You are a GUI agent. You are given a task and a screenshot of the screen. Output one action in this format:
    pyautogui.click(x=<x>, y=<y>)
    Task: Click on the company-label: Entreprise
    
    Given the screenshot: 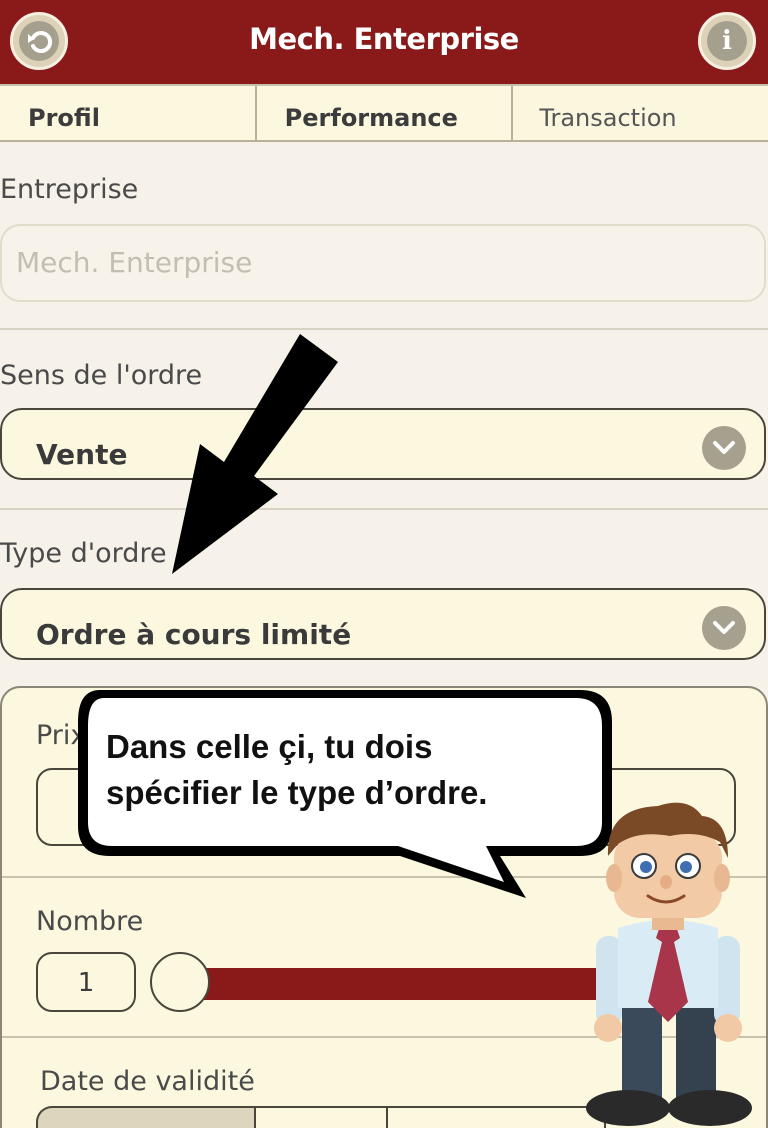 What is the action you would take?
    pyautogui.click(x=69, y=189)
    